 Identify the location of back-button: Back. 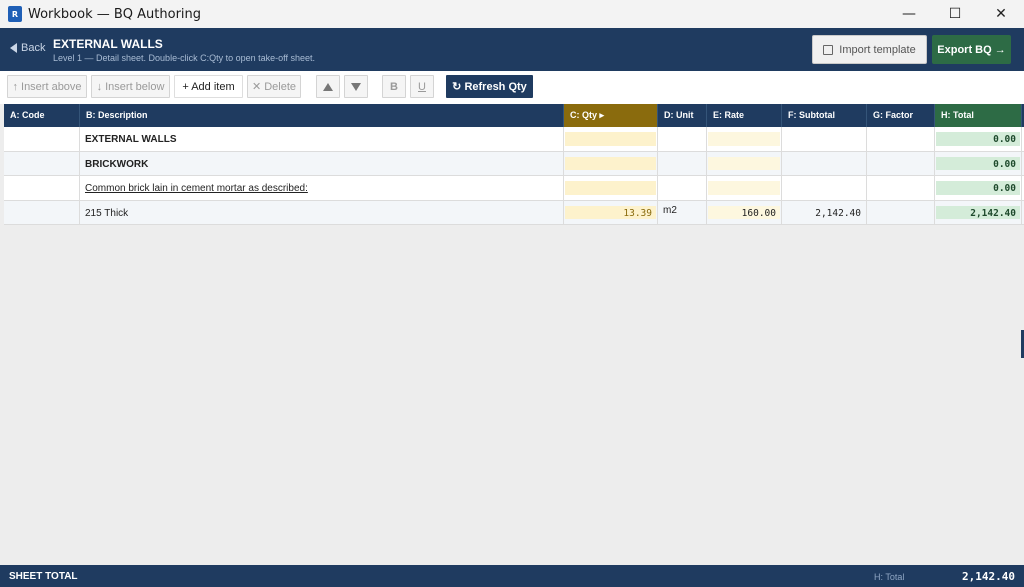
(27, 48).